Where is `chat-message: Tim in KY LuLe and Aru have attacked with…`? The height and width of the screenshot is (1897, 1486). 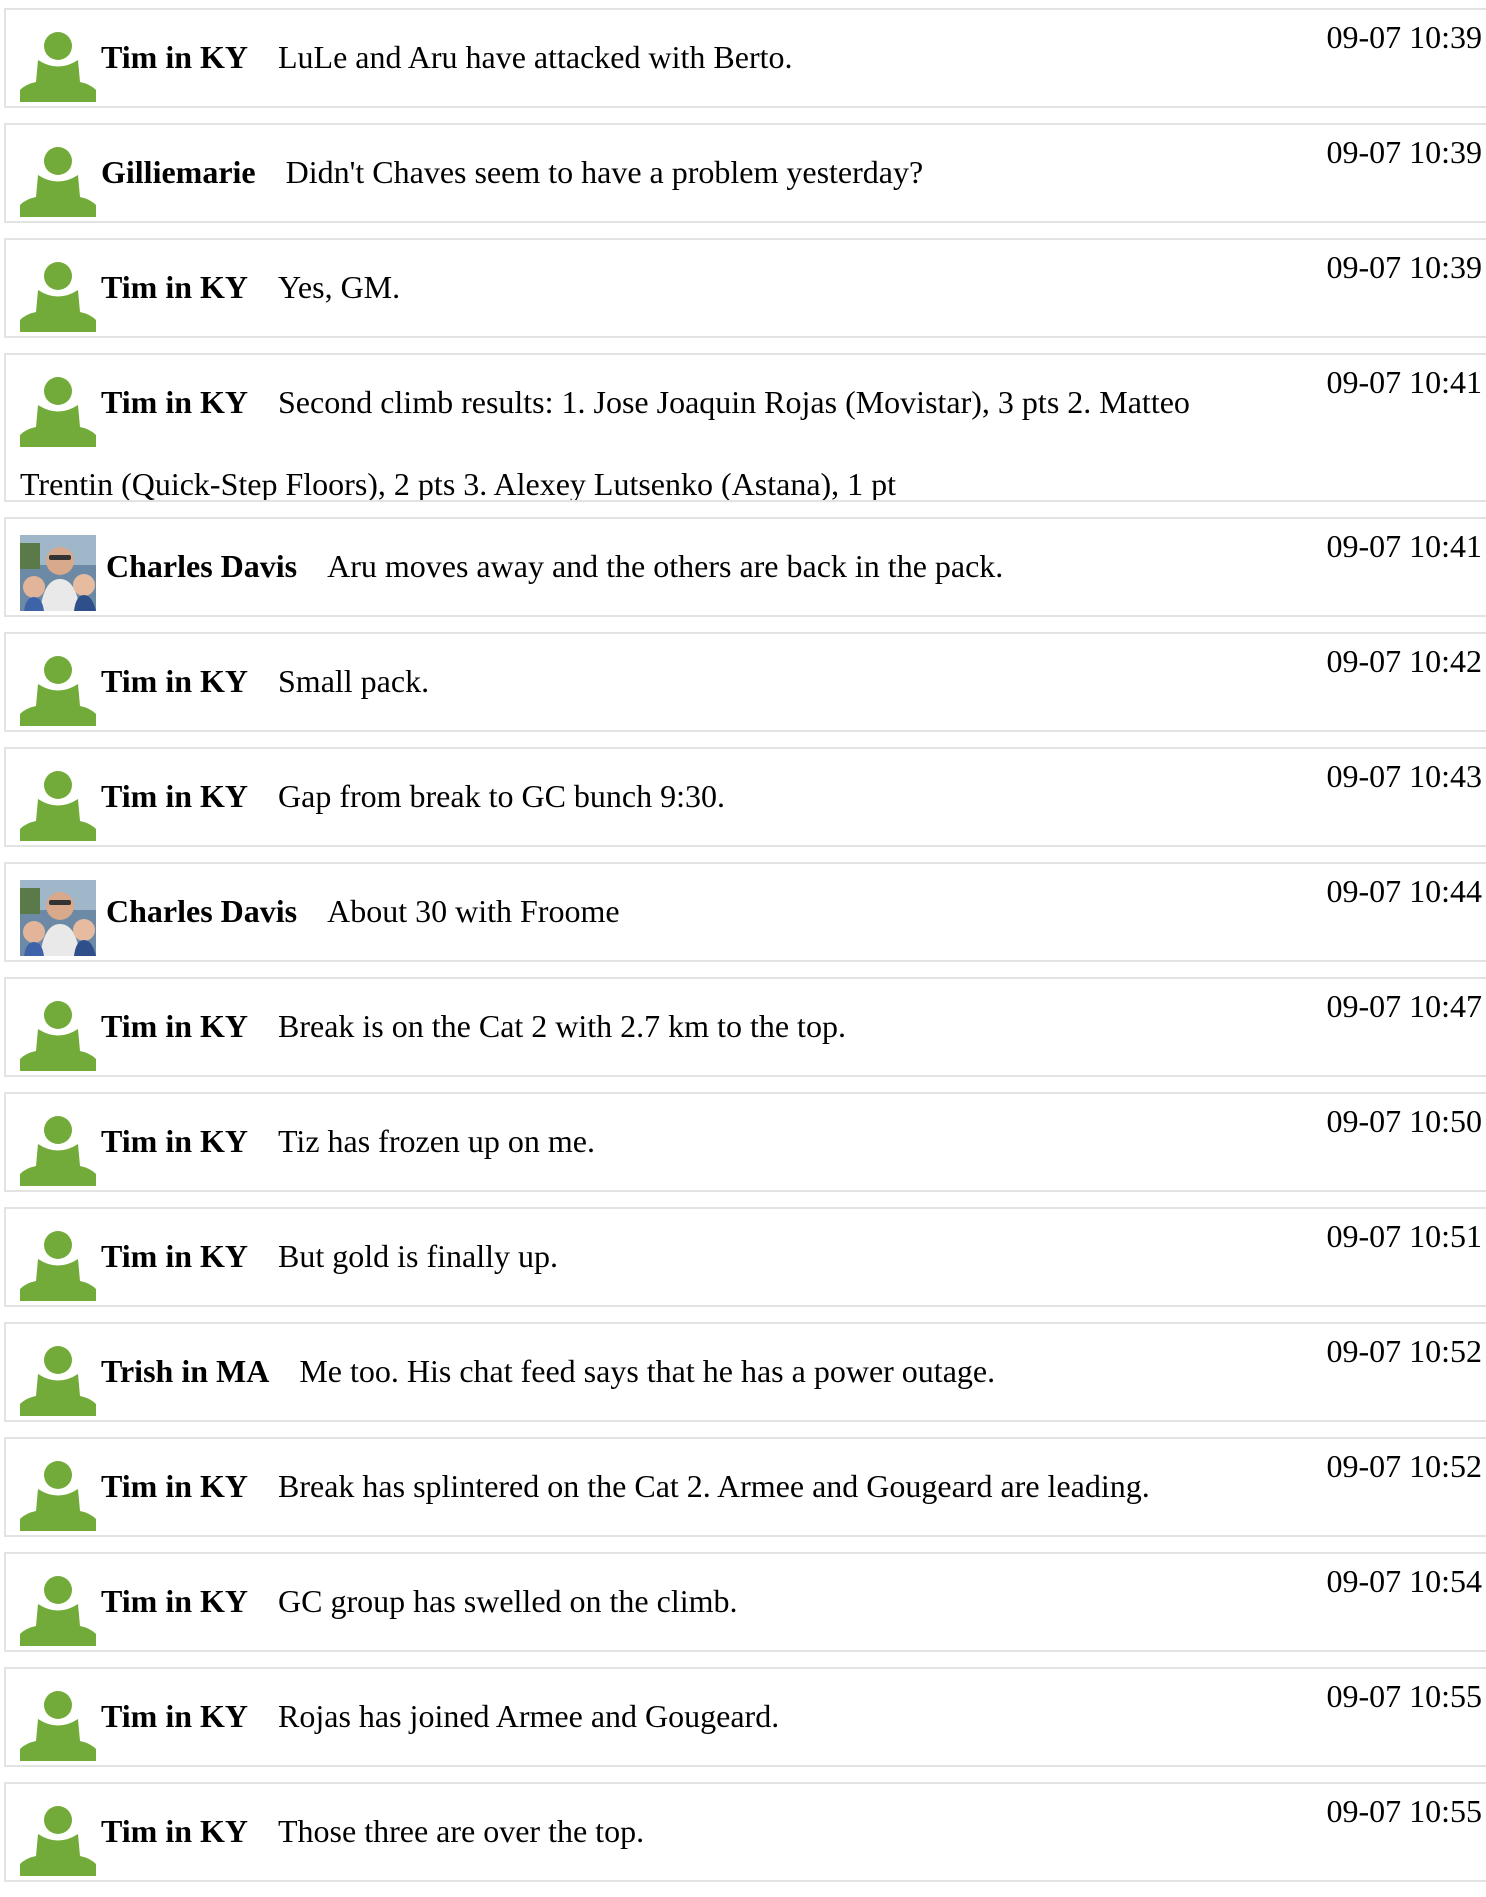 chat-message: Tim in KY LuLe and Aru have attacked with… is located at coordinates (745, 58).